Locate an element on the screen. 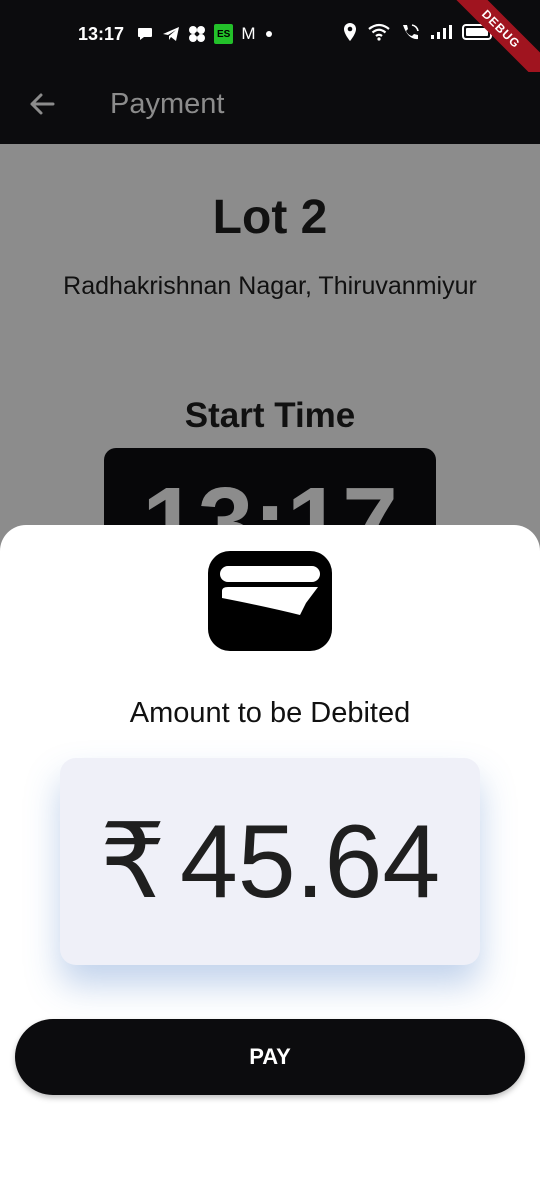 The image size is (540, 1200). amount-card: ₹ 45.64 is located at coordinates (270, 861).